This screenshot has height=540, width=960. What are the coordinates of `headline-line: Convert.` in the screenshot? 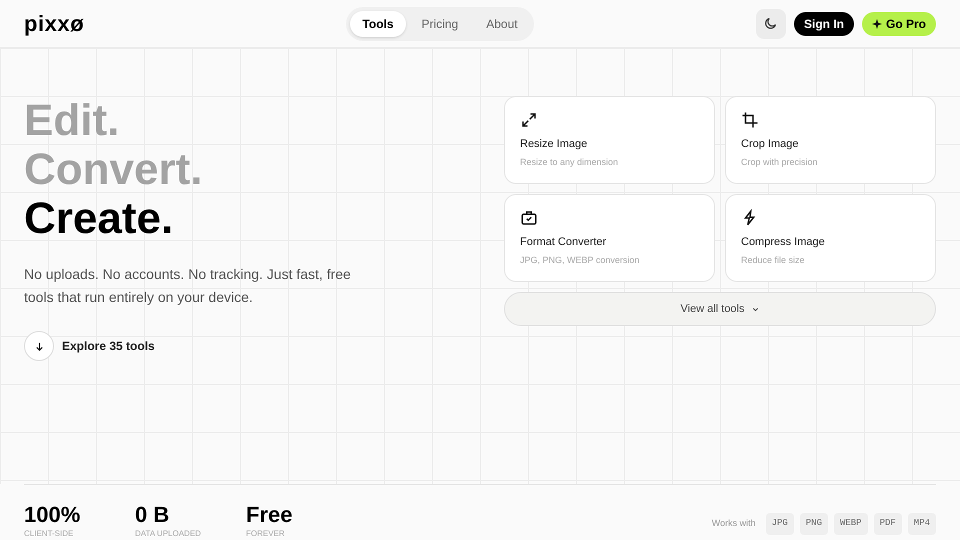 It's located at (114, 169).